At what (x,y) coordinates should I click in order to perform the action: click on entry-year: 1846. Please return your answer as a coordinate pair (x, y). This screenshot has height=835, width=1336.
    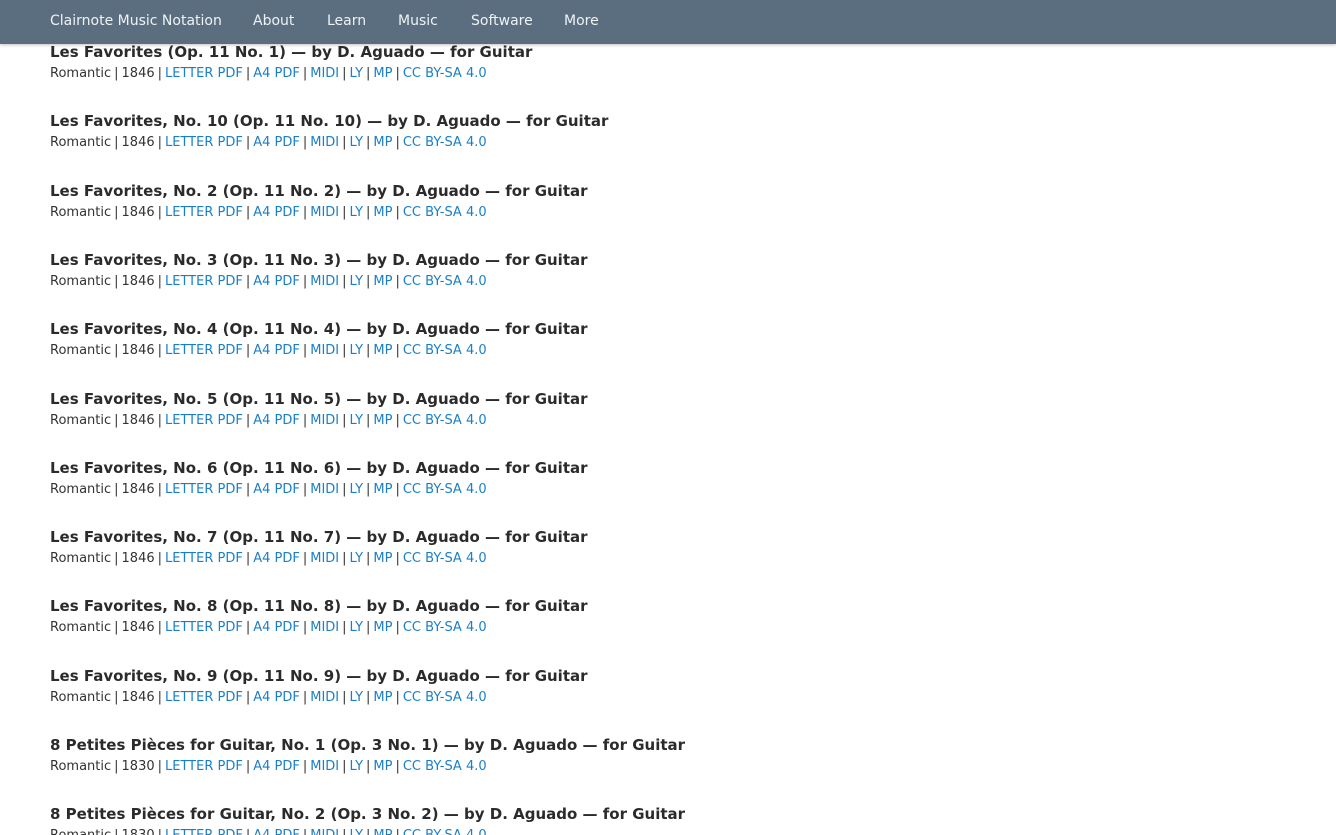
    Looking at the image, I should click on (138, 489).